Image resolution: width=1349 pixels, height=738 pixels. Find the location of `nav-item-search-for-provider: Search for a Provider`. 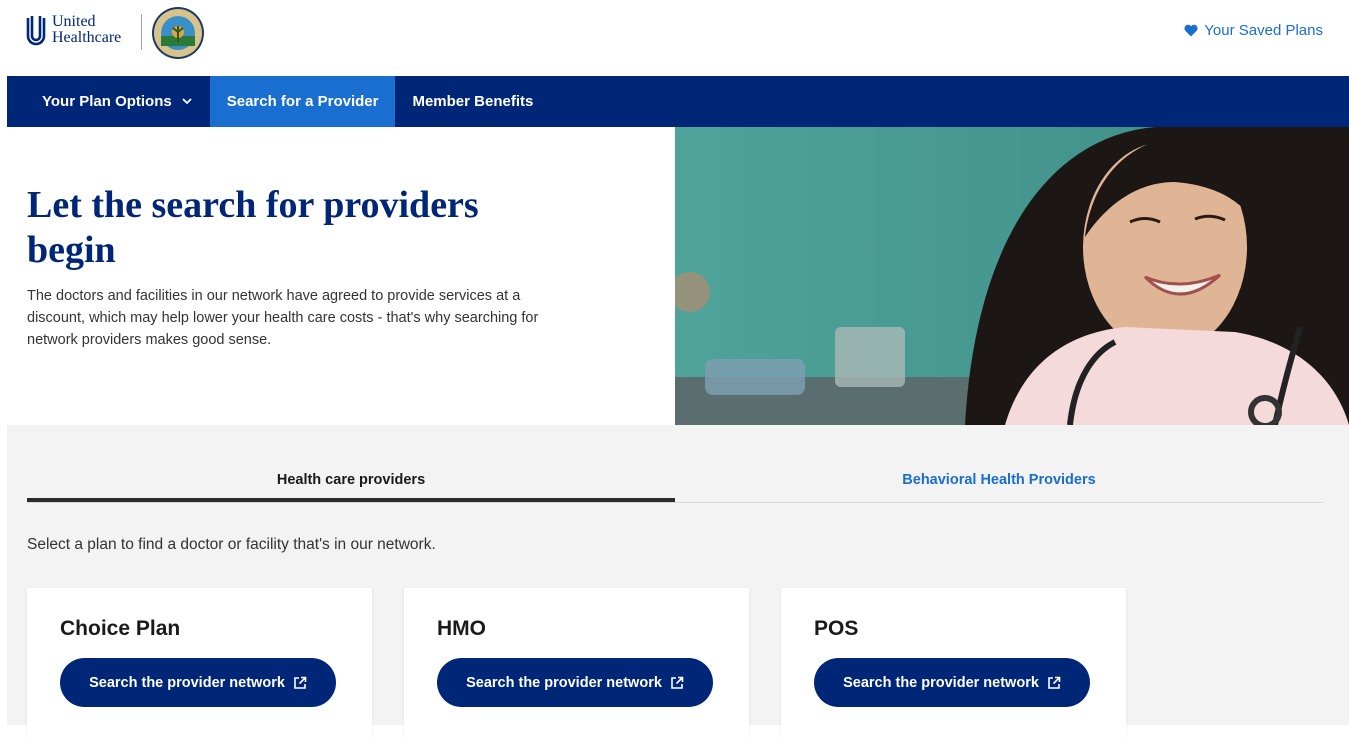

nav-item-search-for-provider: Search for a Provider is located at coordinates (302, 101).